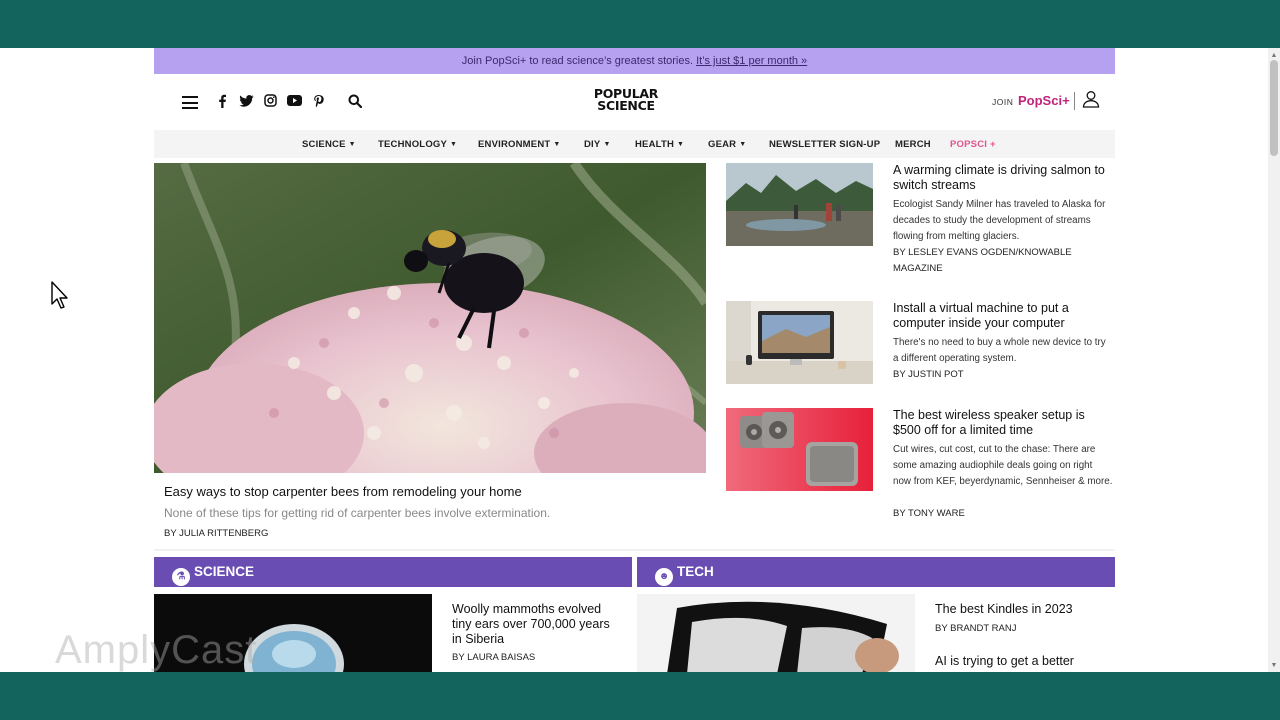 The width and height of the screenshot is (1280, 720). I want to click on header-divider, so click(1074, 101).